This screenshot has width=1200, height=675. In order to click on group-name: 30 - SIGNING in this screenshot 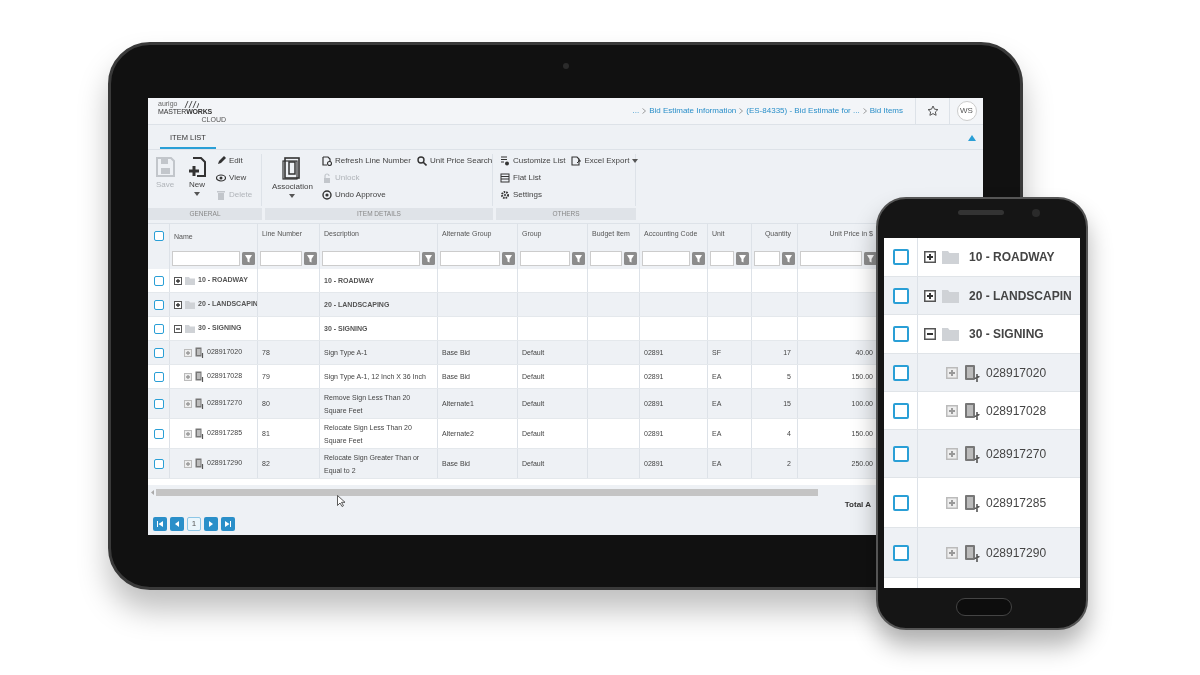, I will do `click(1006, 334)`.